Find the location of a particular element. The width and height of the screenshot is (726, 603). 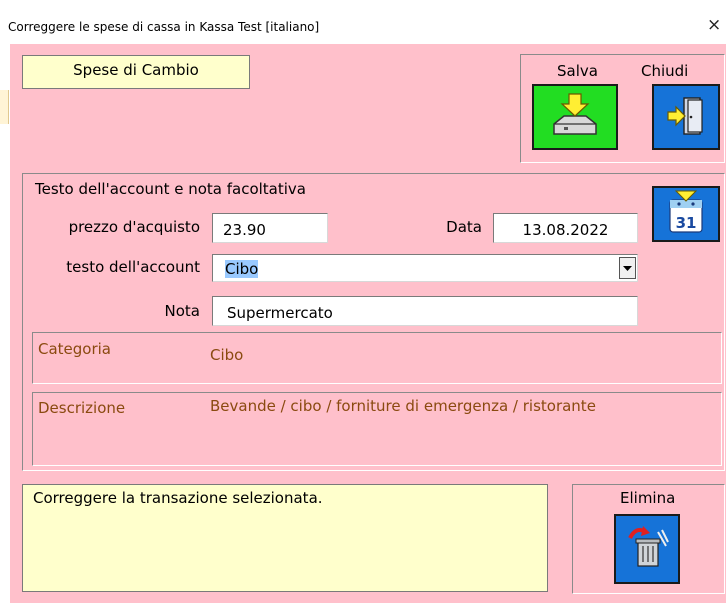

category-label: Categoria is located at coordinates (75, 349).